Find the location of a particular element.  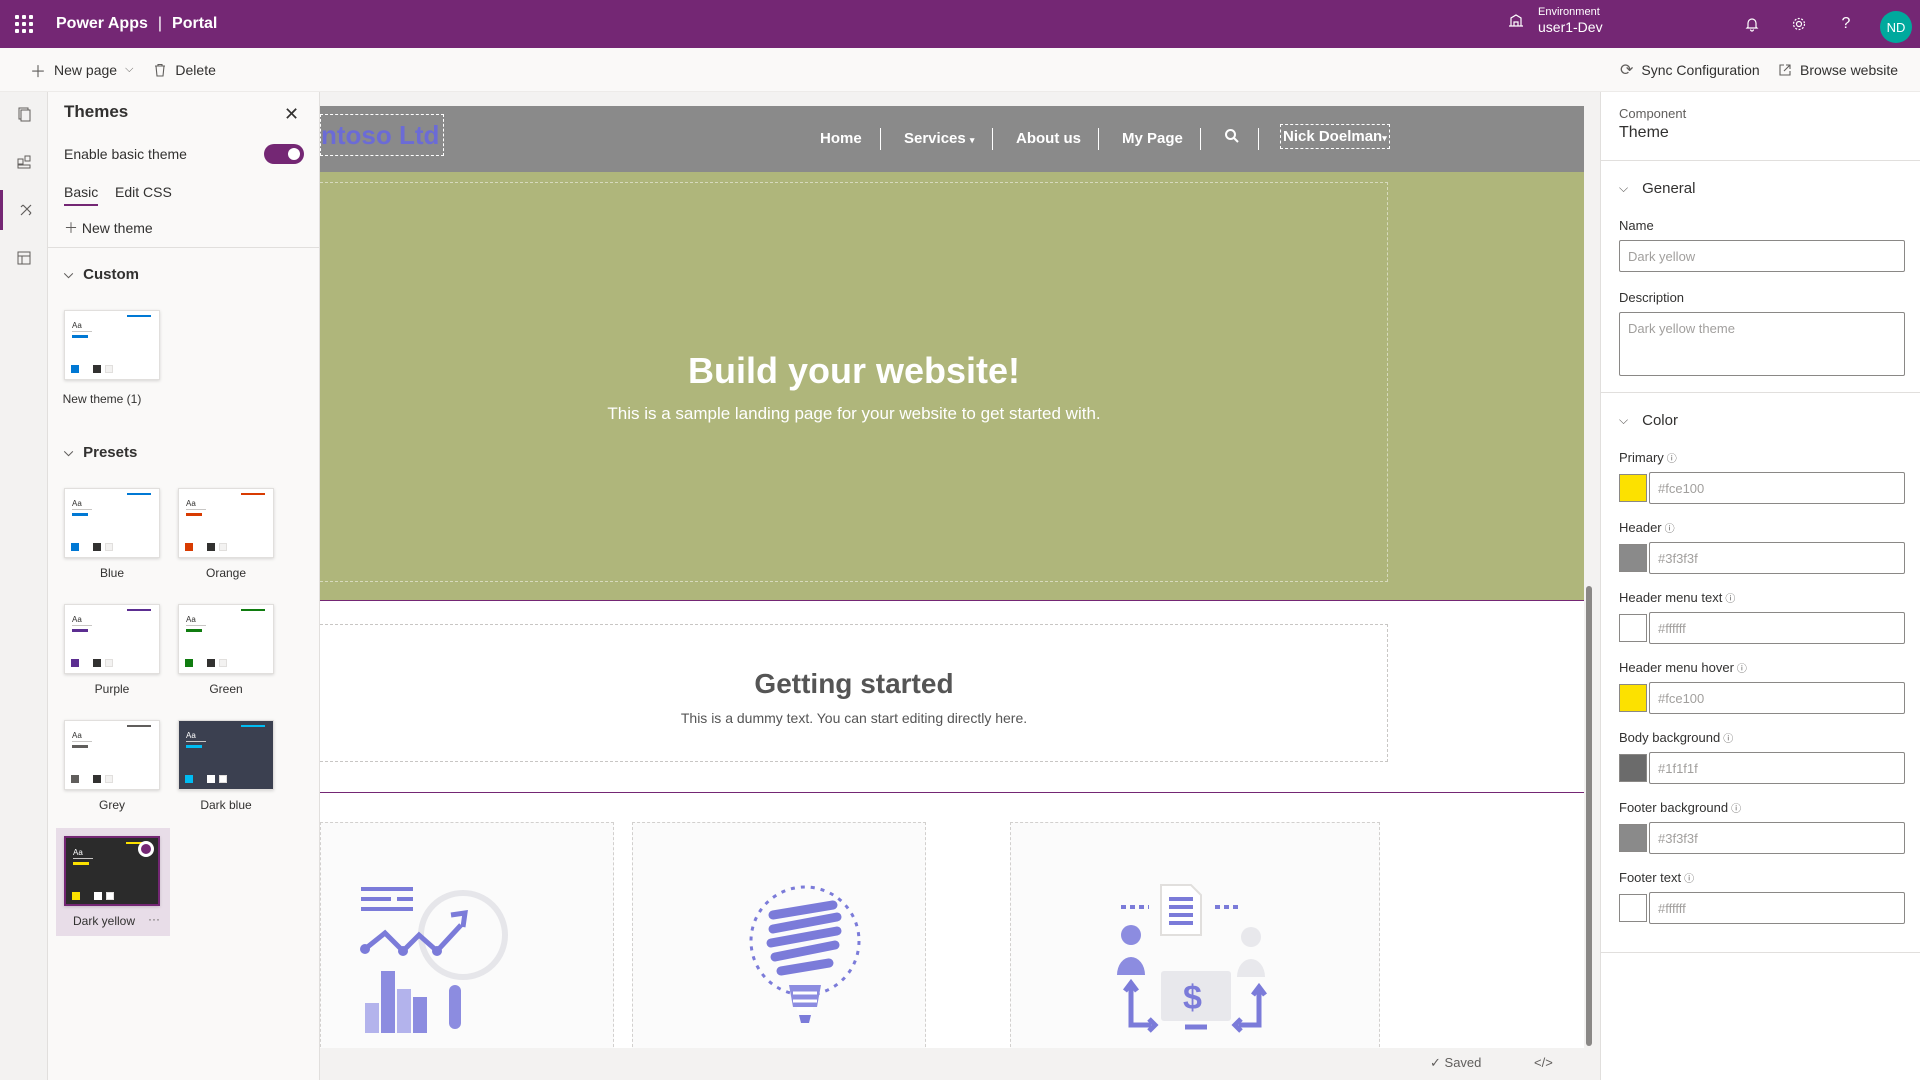

thumb-accent-bar is located at coordinates (194, 514).